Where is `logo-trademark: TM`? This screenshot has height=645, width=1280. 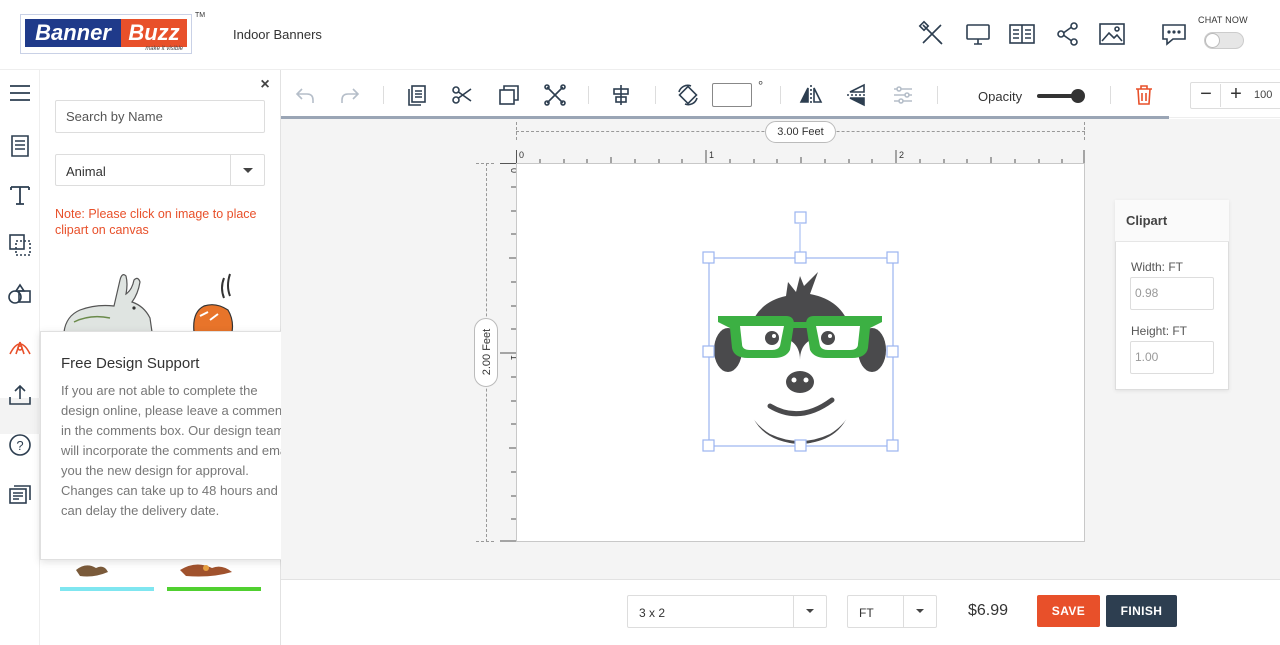 logo-trademark: TM is located at coordinates (200, 15).